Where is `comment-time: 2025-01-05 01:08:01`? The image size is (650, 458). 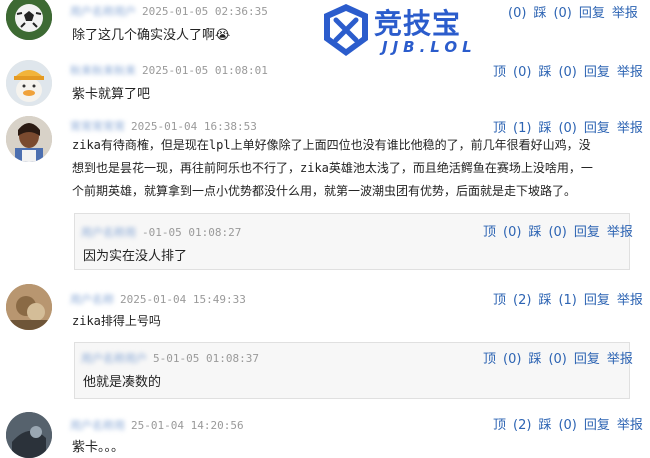
comment-time: 2025-01-05 01:08:01 is located at coordinates (205, 70).